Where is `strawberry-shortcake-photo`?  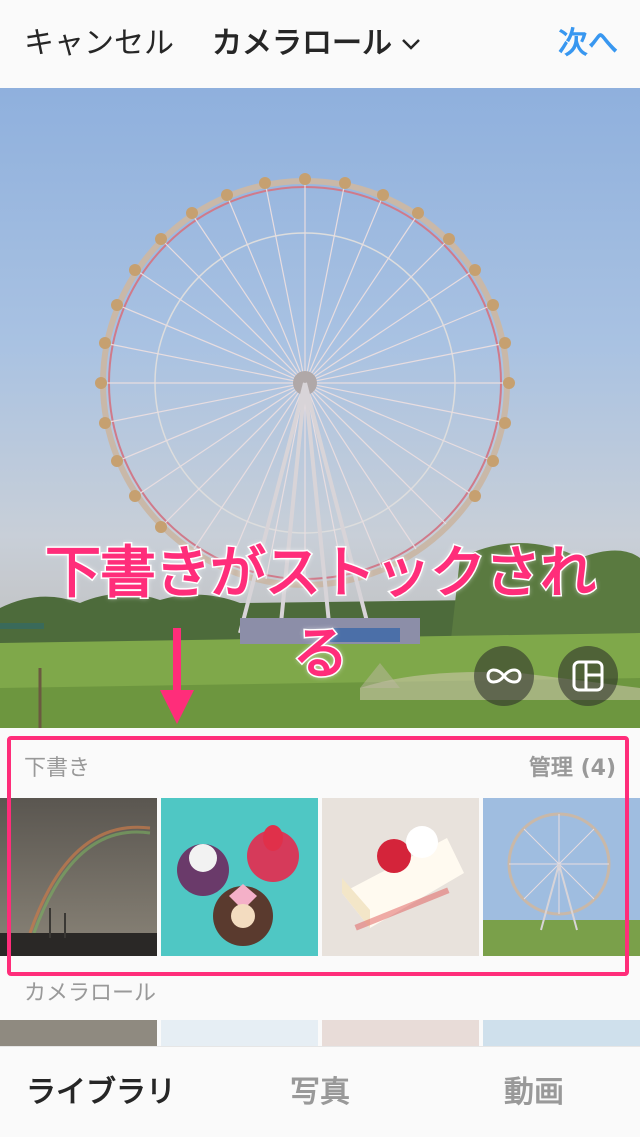 strawberry-shortcake-photo is located at coordinates (400, 877).